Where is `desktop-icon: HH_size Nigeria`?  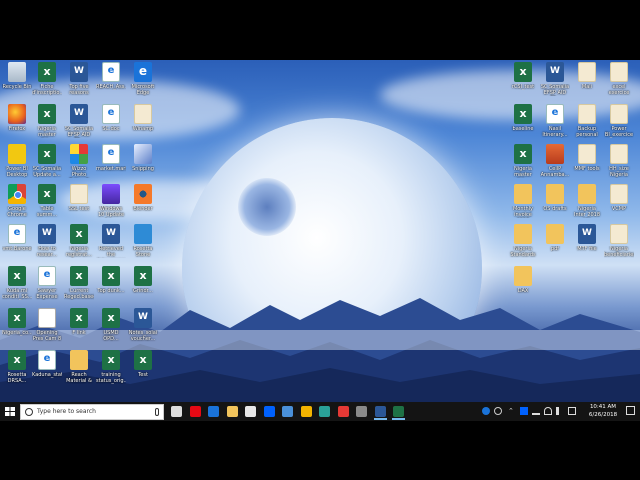
desktop-icon: HH_size Nigeria is located at coordinates (619, 161).